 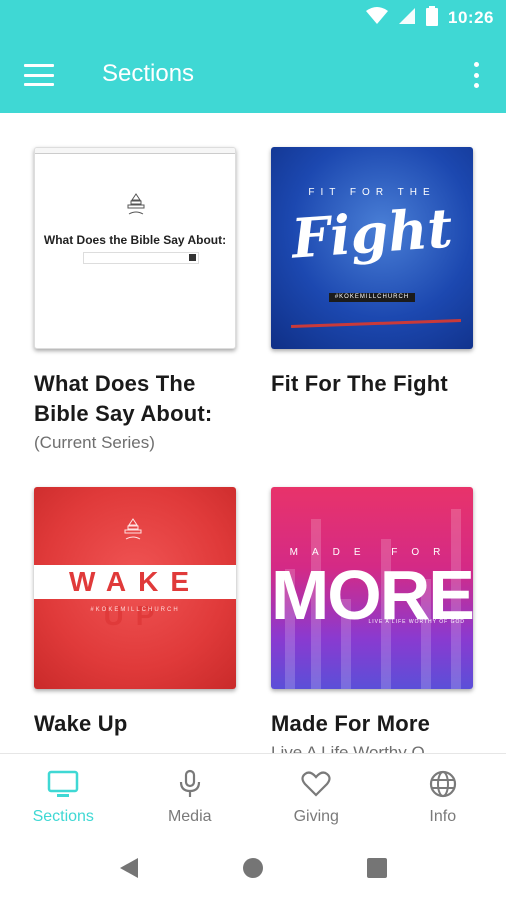 I want to click on back-icon, so click(x=129, y=868).